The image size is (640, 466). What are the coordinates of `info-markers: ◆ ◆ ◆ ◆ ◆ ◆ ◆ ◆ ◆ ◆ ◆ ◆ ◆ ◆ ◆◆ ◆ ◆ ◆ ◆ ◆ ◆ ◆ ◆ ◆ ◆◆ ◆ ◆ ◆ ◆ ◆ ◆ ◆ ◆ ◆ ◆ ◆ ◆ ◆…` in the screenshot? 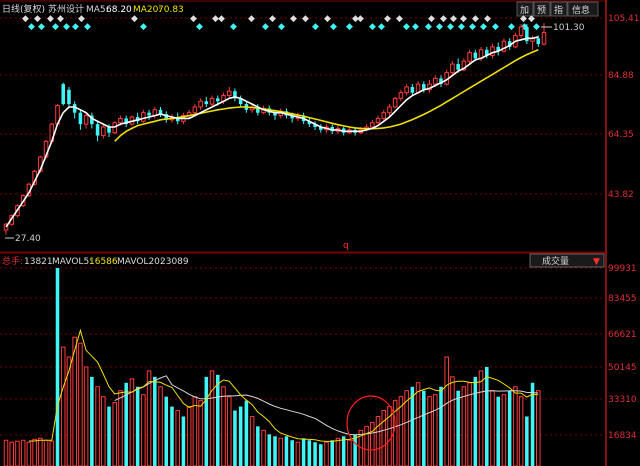 It's located at (281, 23).